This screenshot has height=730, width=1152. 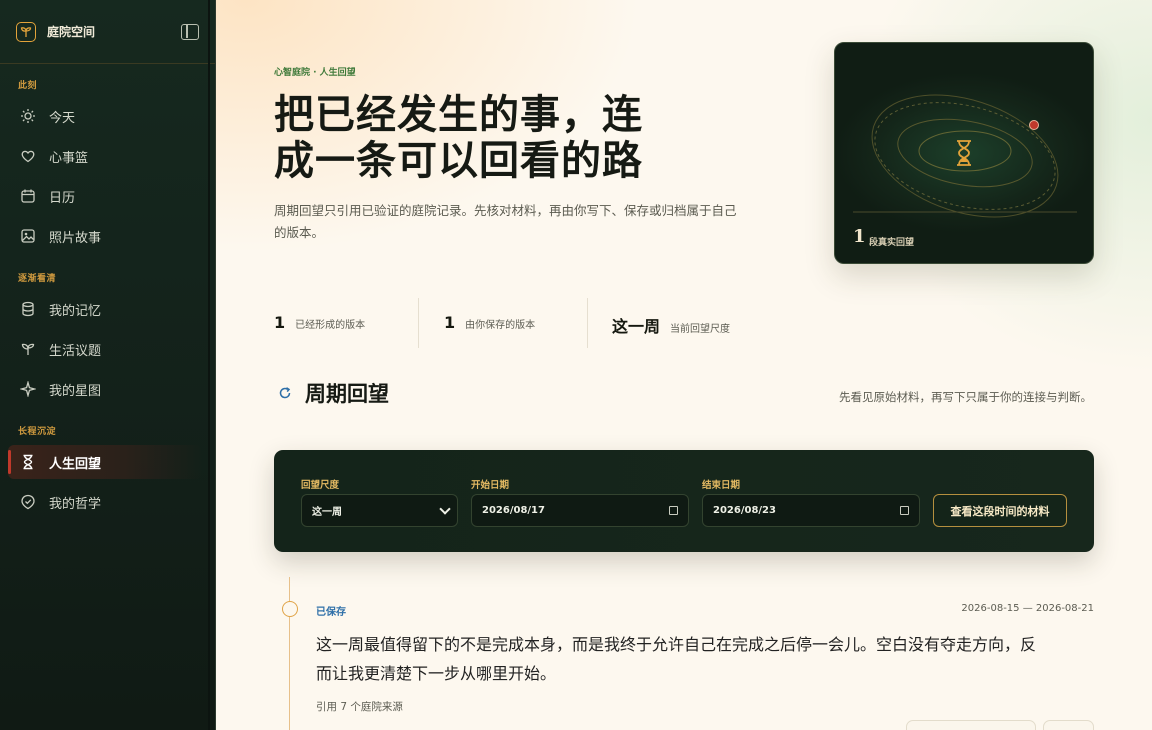 I want to click on stat-saved-versions: 1 由你保存的版本, so click(x=489, y=322).